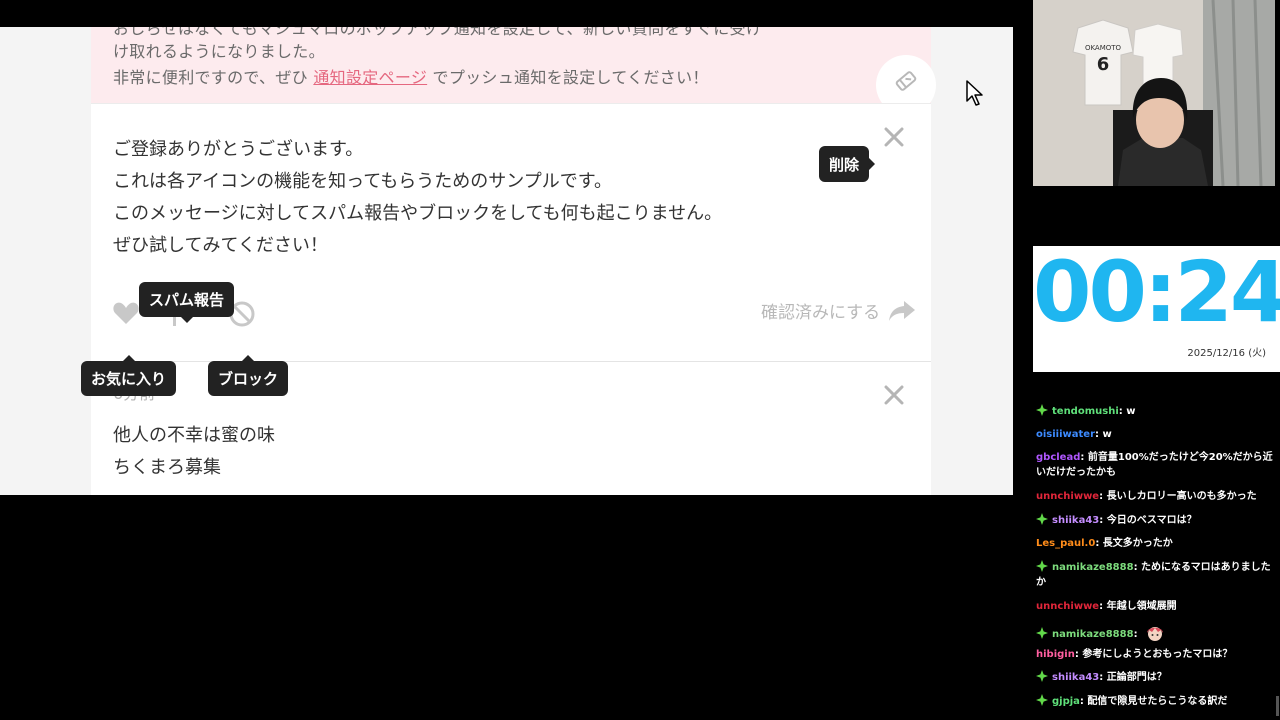  Describe the element at coordinates (187, 302) in the screenshot. I see `spam-report-tooltip: スパム報告` at that location.